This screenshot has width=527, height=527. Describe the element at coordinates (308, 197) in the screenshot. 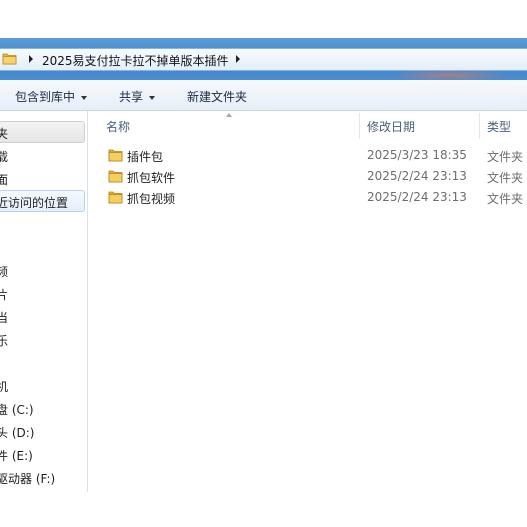

I see `file-row: 抓包视频 2025/2/24 23:13 文件夹` at that location.